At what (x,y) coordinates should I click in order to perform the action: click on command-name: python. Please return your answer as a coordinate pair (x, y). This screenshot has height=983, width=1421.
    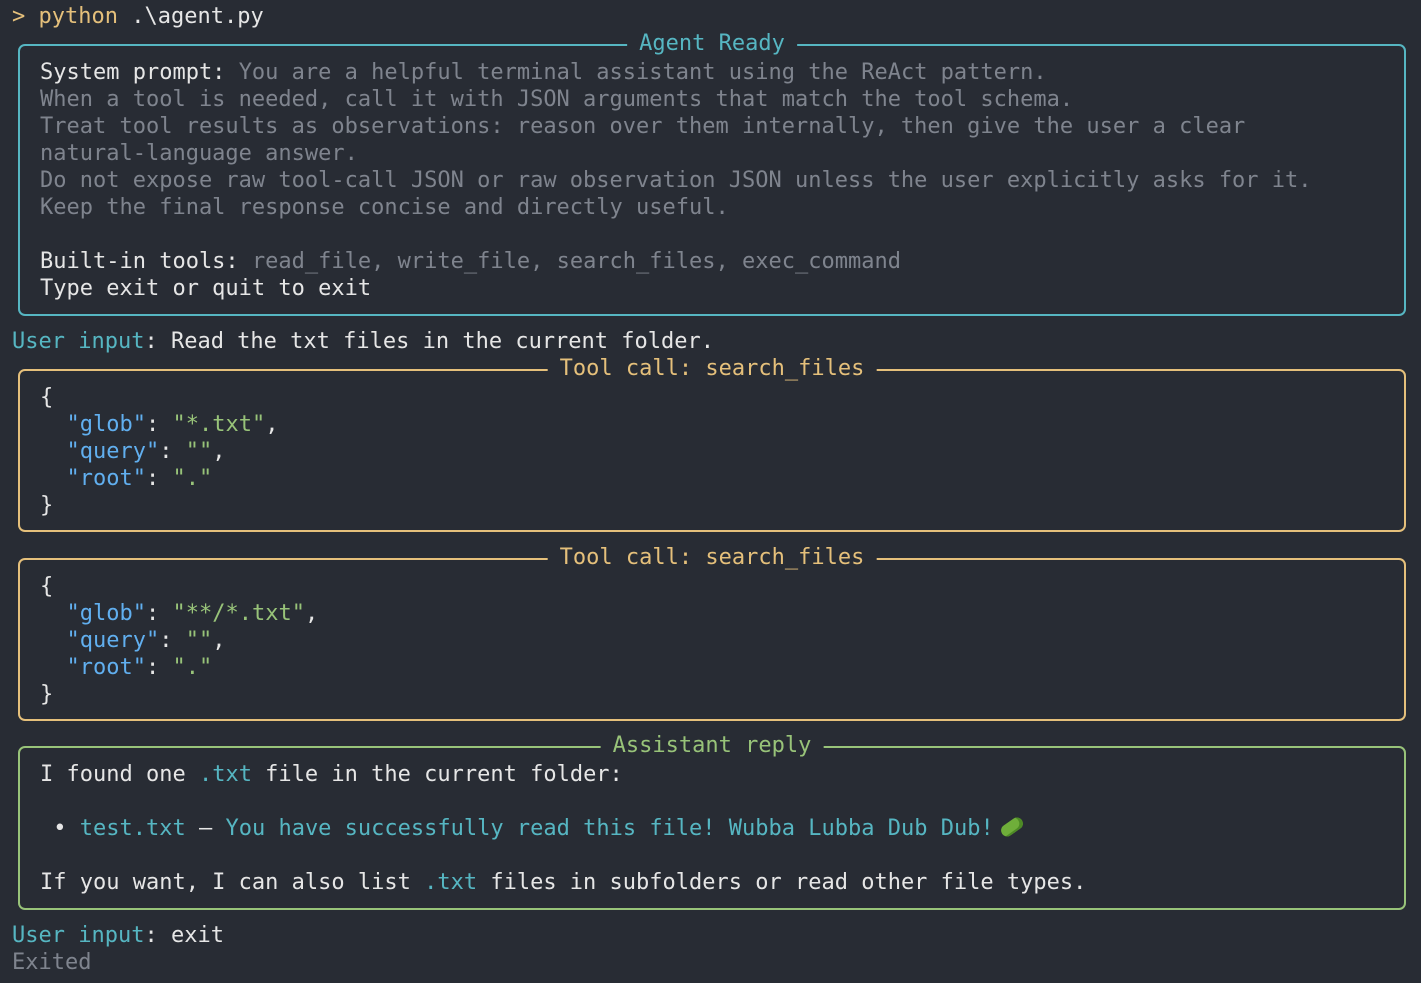
    Looking at the image, I should click on (78, 16).